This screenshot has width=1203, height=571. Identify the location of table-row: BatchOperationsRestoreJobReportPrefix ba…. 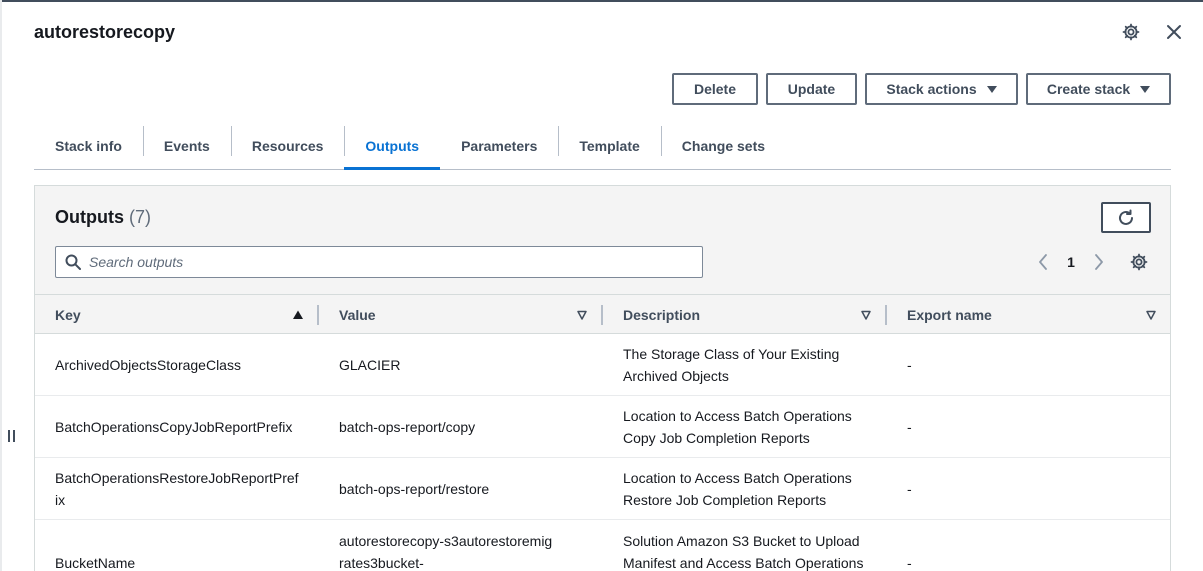
(602, 489).